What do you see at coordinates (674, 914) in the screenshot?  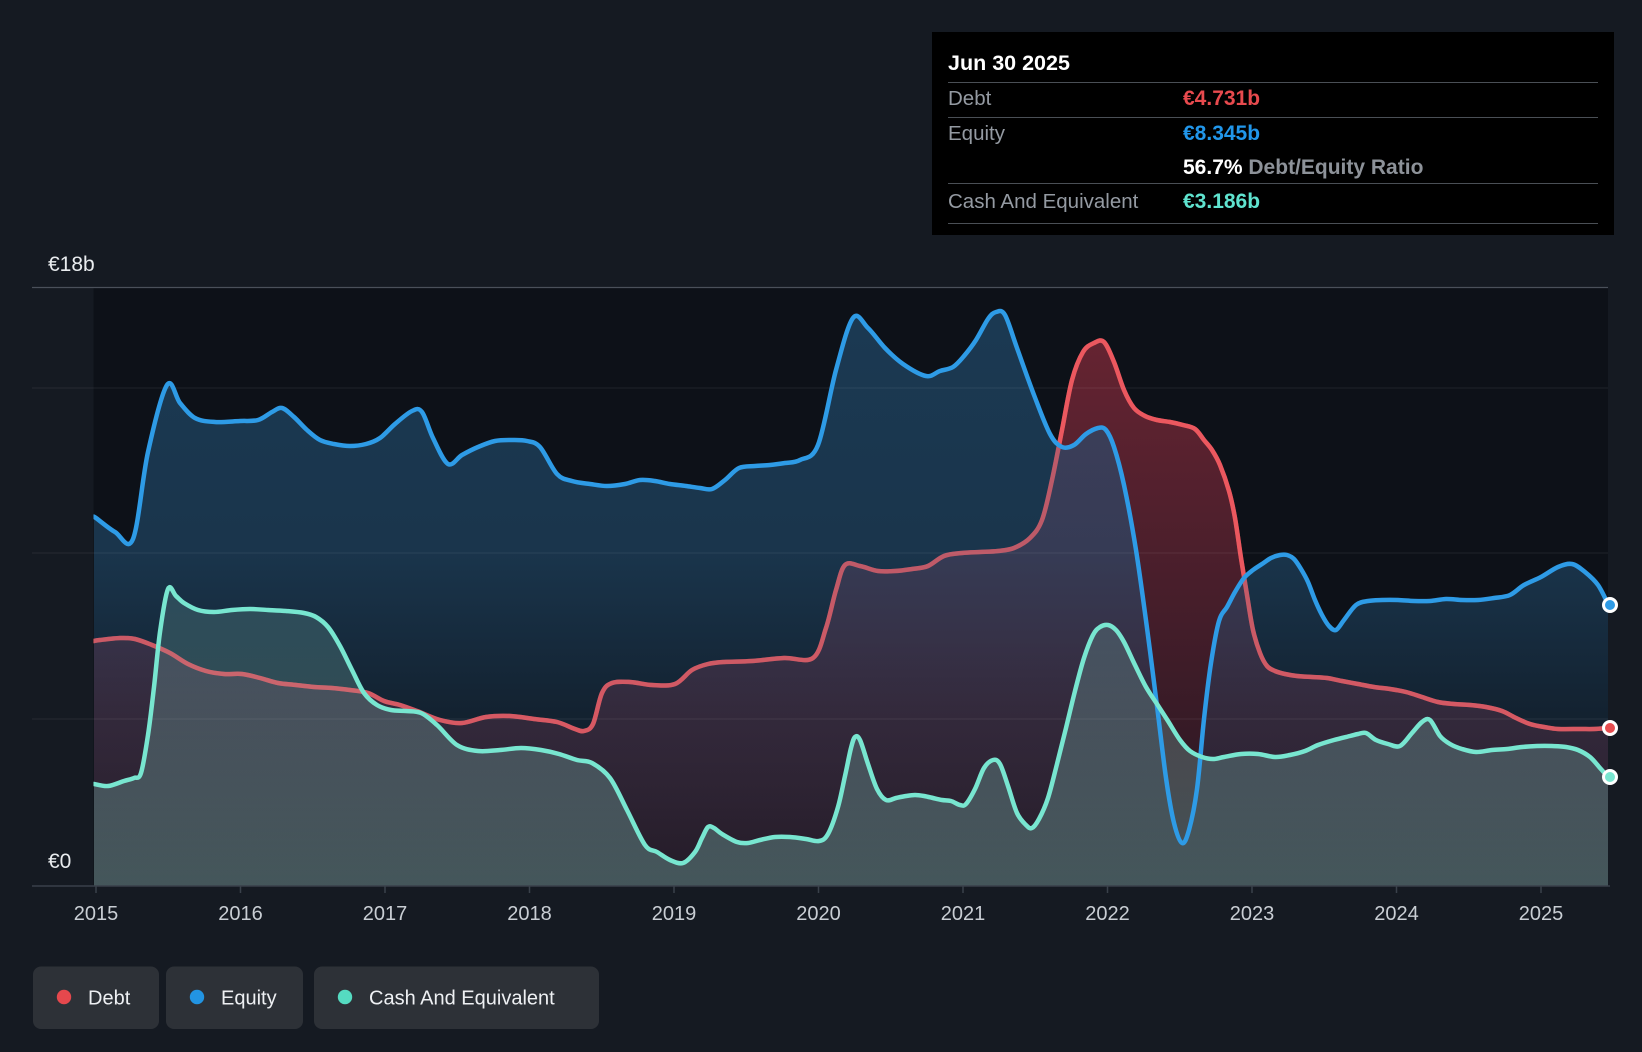 I see `svg-text: 2019` at bounding box center [674, 914].